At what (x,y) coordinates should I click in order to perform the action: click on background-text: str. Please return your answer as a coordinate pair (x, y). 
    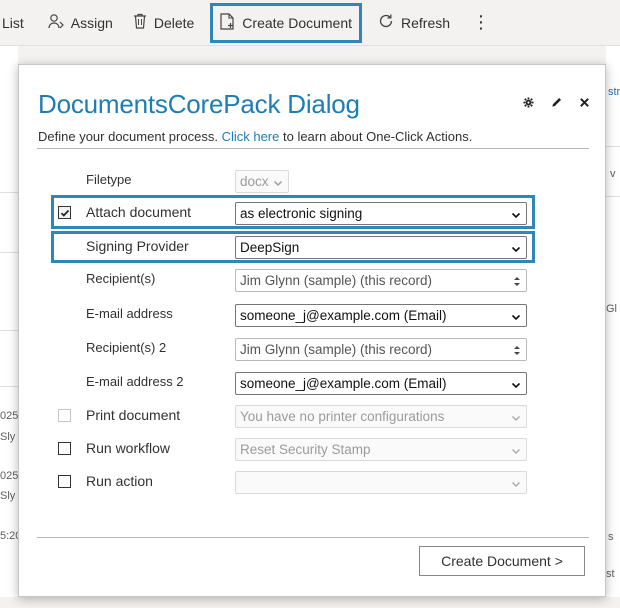
    Looking at the image, I should click on (614, 92).